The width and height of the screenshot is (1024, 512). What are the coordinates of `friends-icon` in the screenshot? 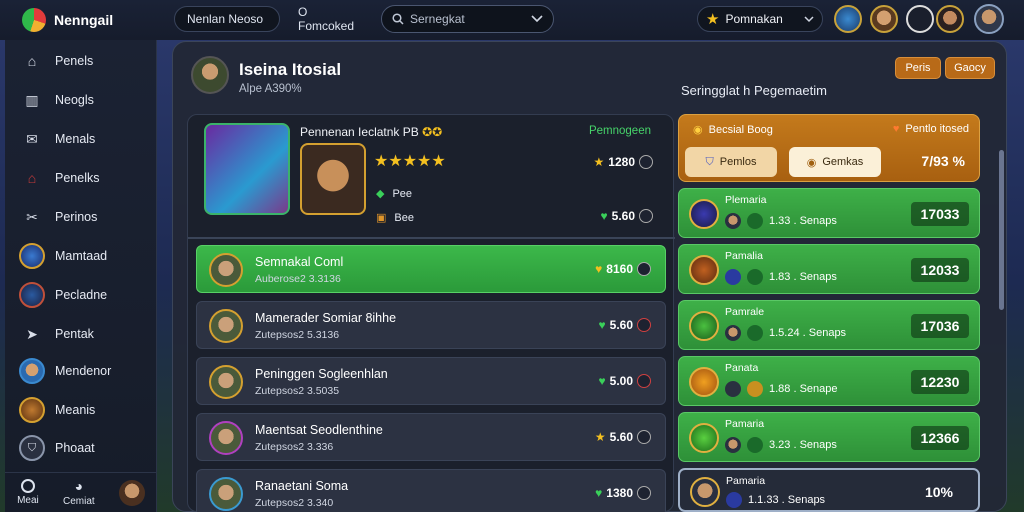 It's located at (848, 19).